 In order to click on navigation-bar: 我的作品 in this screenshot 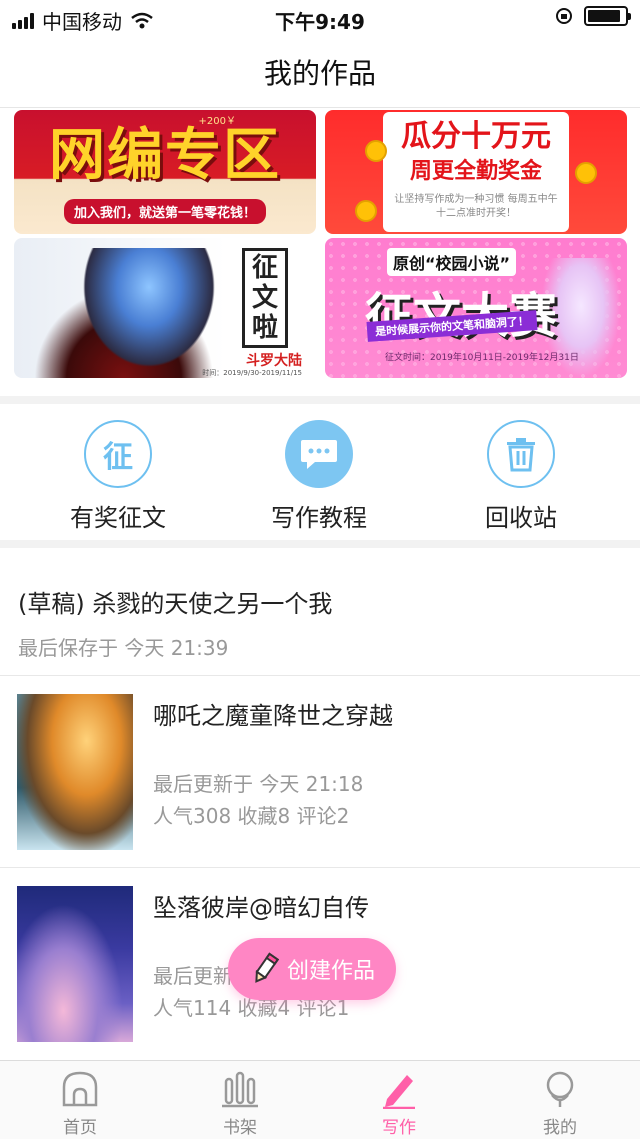, I will do `click(320, 72)`.